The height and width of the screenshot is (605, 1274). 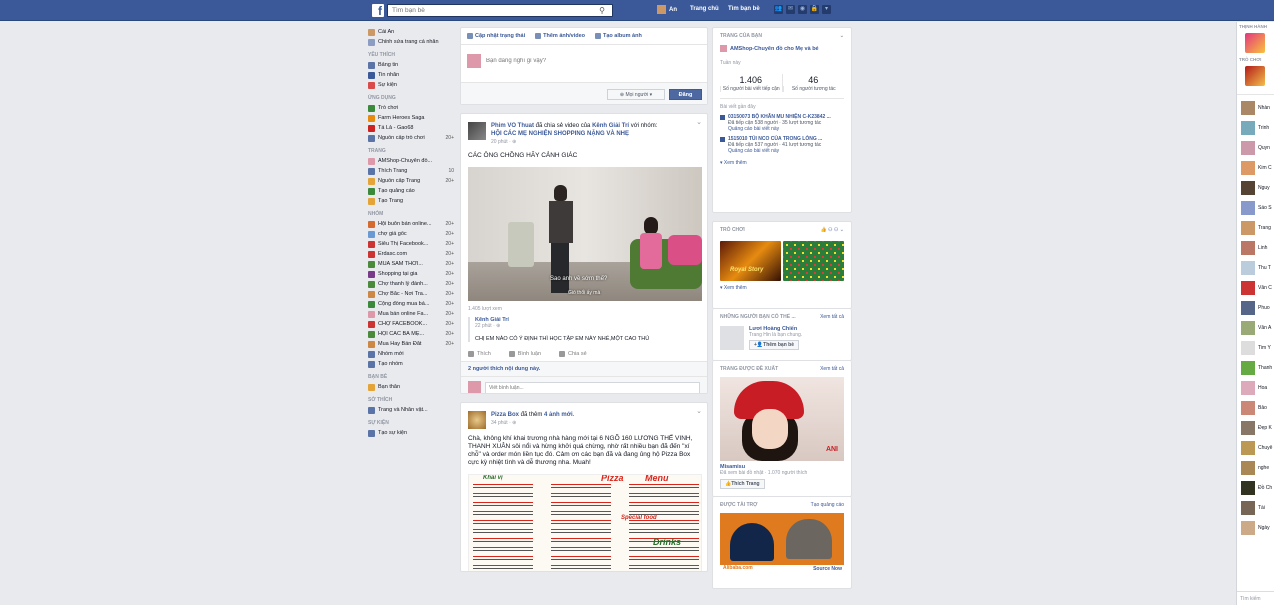 I want to click on tab-album: Tạo album ảnh, so click(x=618, y=36).